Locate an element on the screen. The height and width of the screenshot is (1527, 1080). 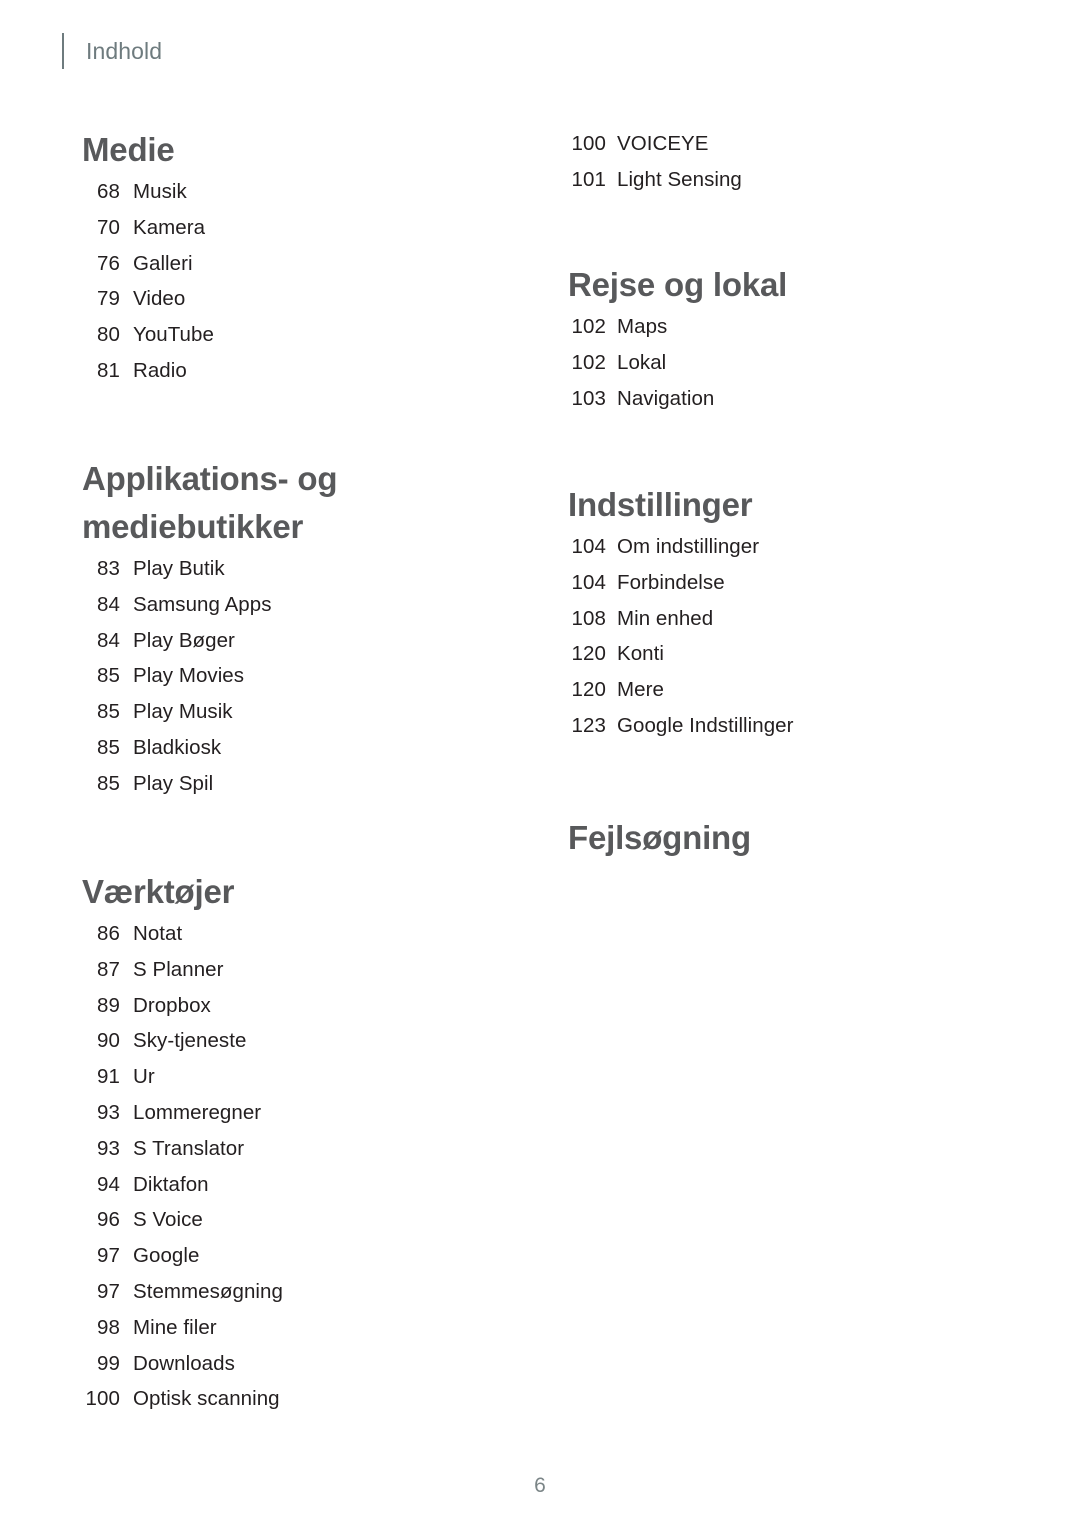
list-item: 84 Samsung Apps is located at coordinates (297, 605).